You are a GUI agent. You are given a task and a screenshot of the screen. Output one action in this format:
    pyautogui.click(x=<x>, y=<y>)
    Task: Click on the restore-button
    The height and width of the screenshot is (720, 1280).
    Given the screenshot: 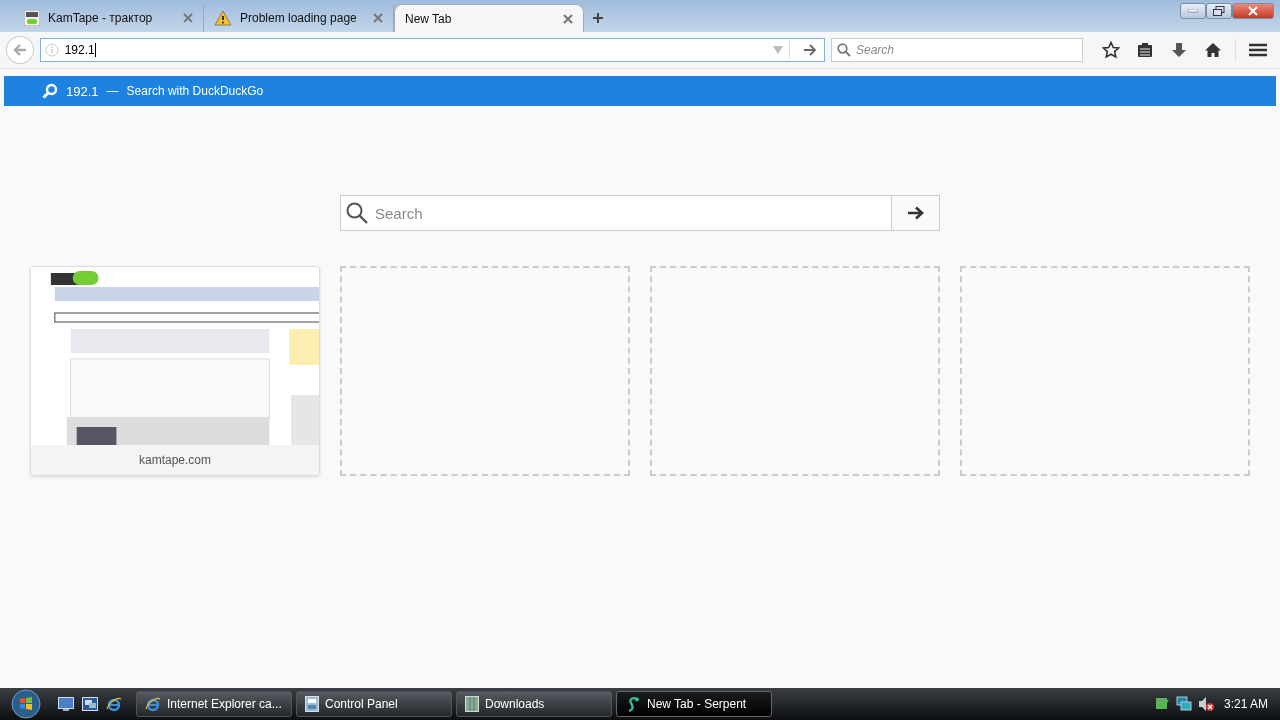 What is the action you would take?
    pyautogui.click(x=1219, y=11)
    